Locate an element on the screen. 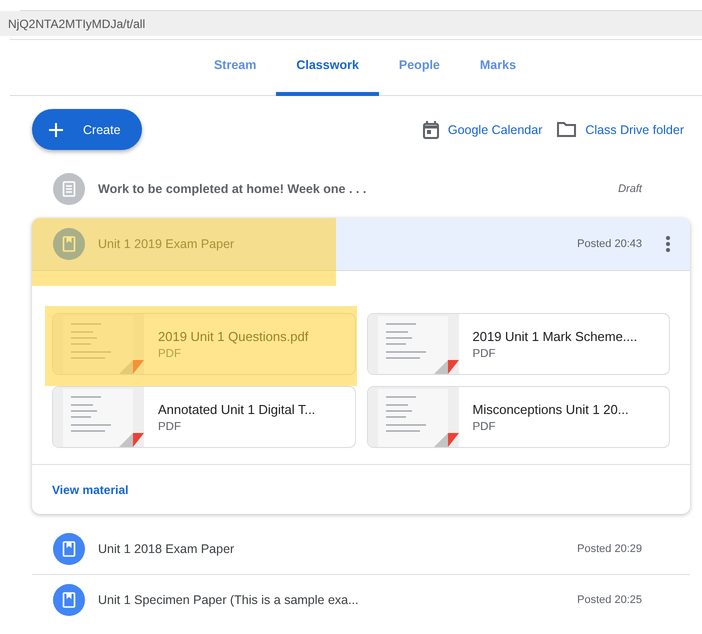 The width and height of the screenshot is (702, 634). view-material-link: View material is located at coordinates (90, 490).